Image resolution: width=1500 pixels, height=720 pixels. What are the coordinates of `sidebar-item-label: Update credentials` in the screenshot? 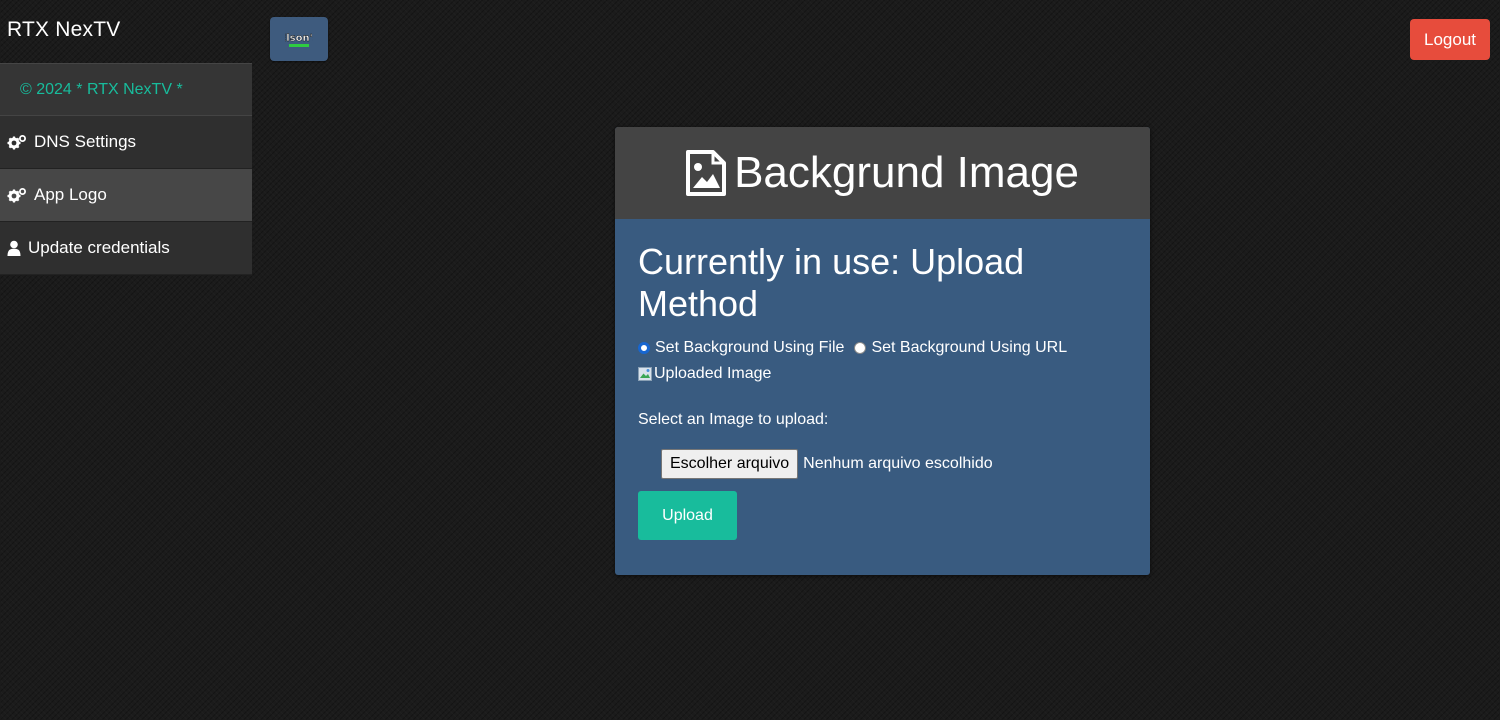 It's located at (99, 247).